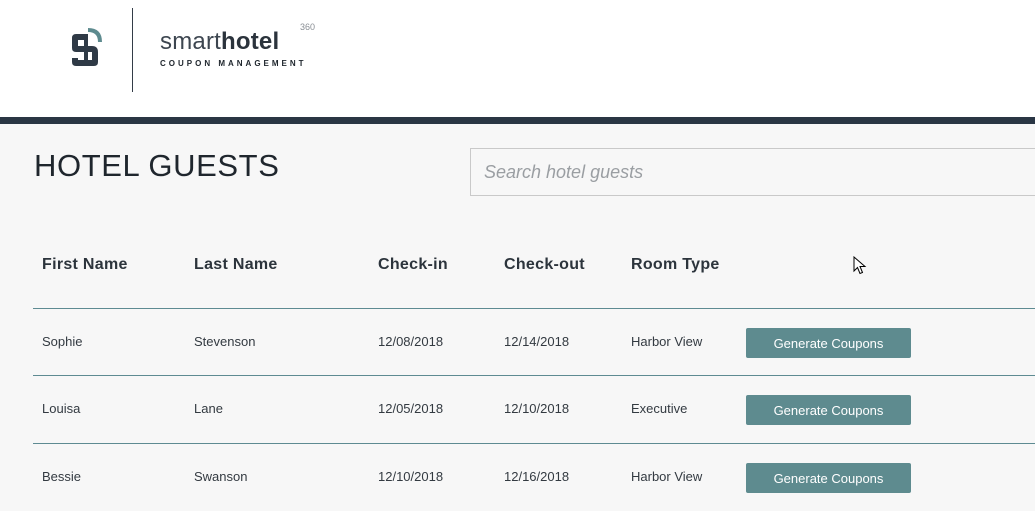 Image resolution: width=1035 pixels, height=511 pixels. I want to click on column-header-check-out: Check-out, so click(544, 265).